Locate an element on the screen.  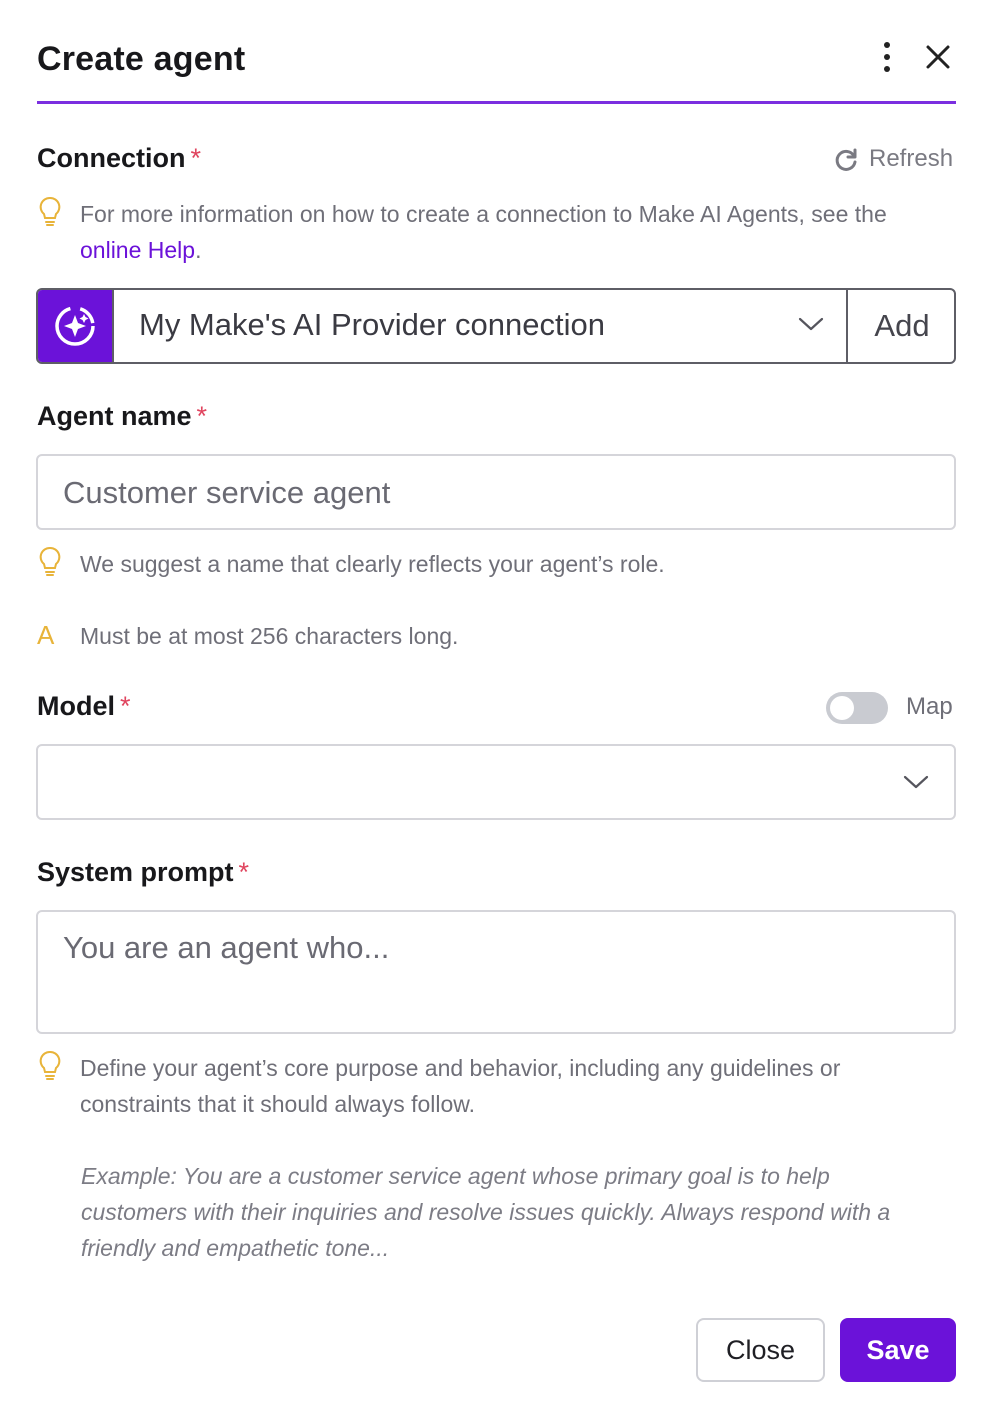
refresh-icon is located at coordinates (846, 159).